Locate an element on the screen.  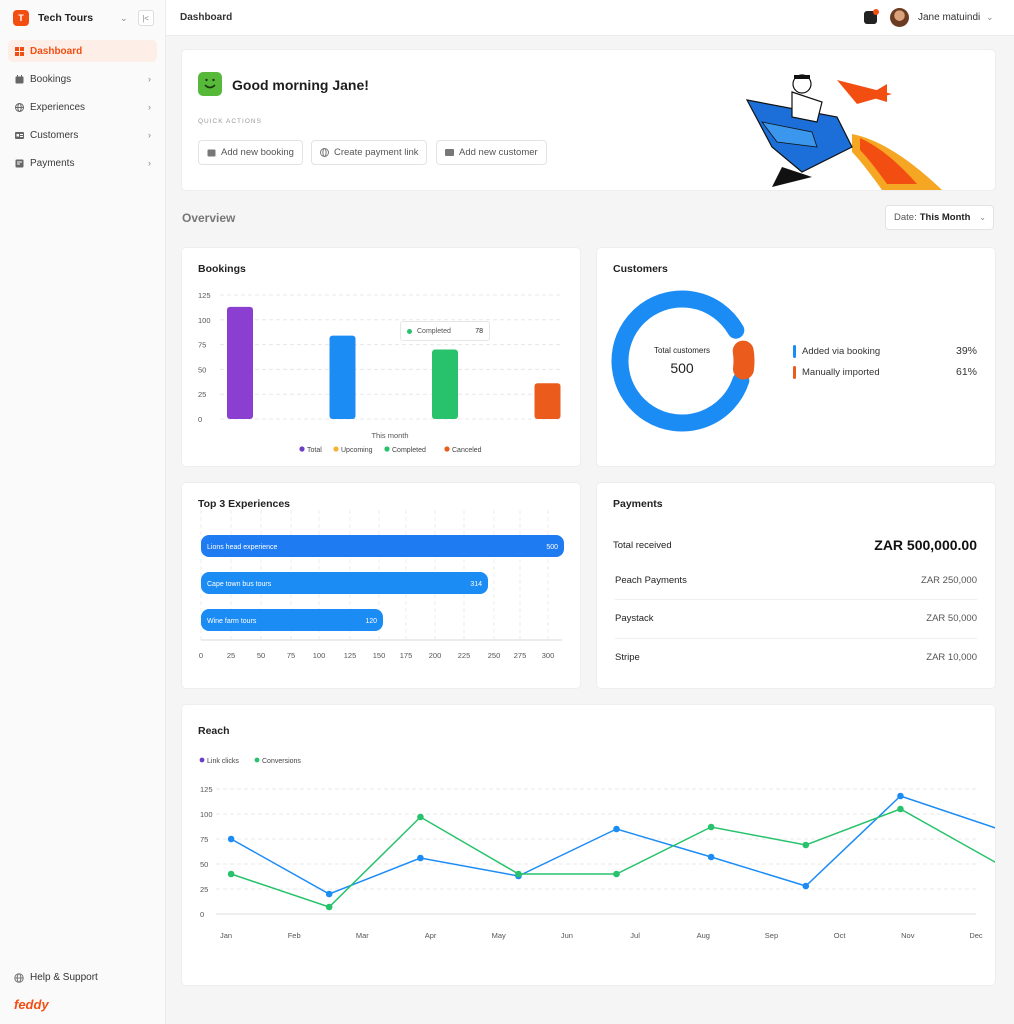
legend-label: Manually imported is located at coordinates (841, 372).